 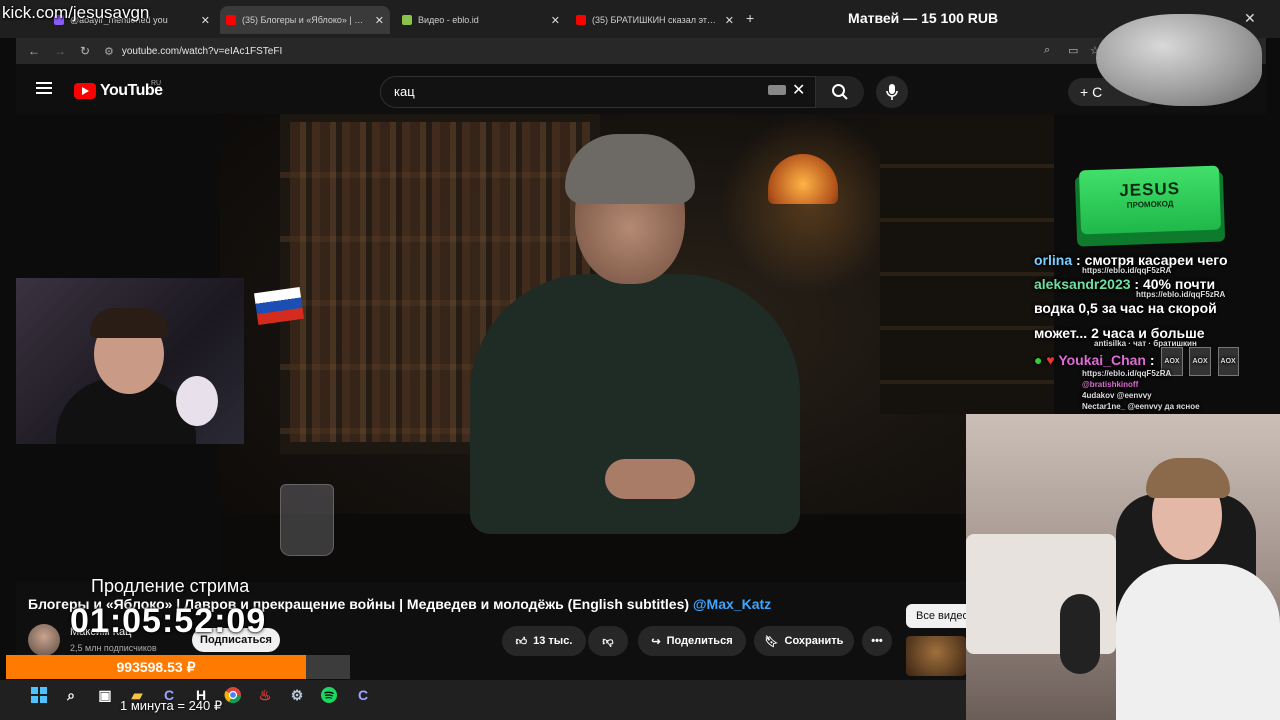 What do you see at coordinates (1050, 360) in the screenshot?
I see `heart-icon: ♥` at bounding box center [1050, 360].